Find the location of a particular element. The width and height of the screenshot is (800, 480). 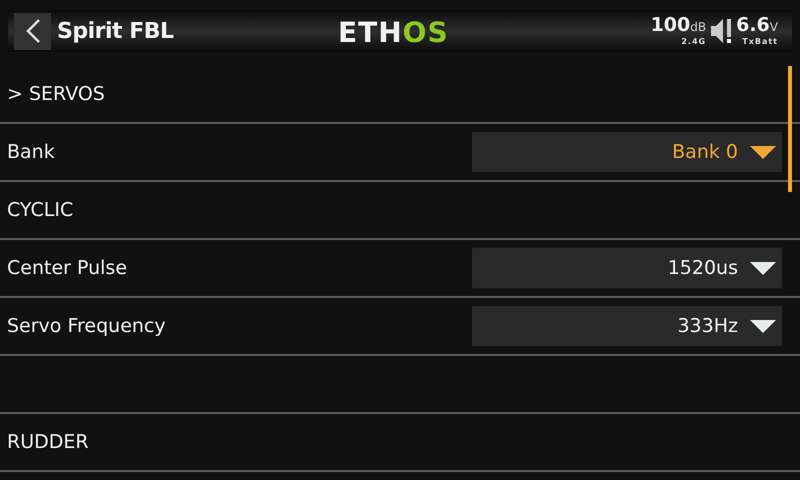

section-heading: CYCLIC is located at coordinates (40, 210).